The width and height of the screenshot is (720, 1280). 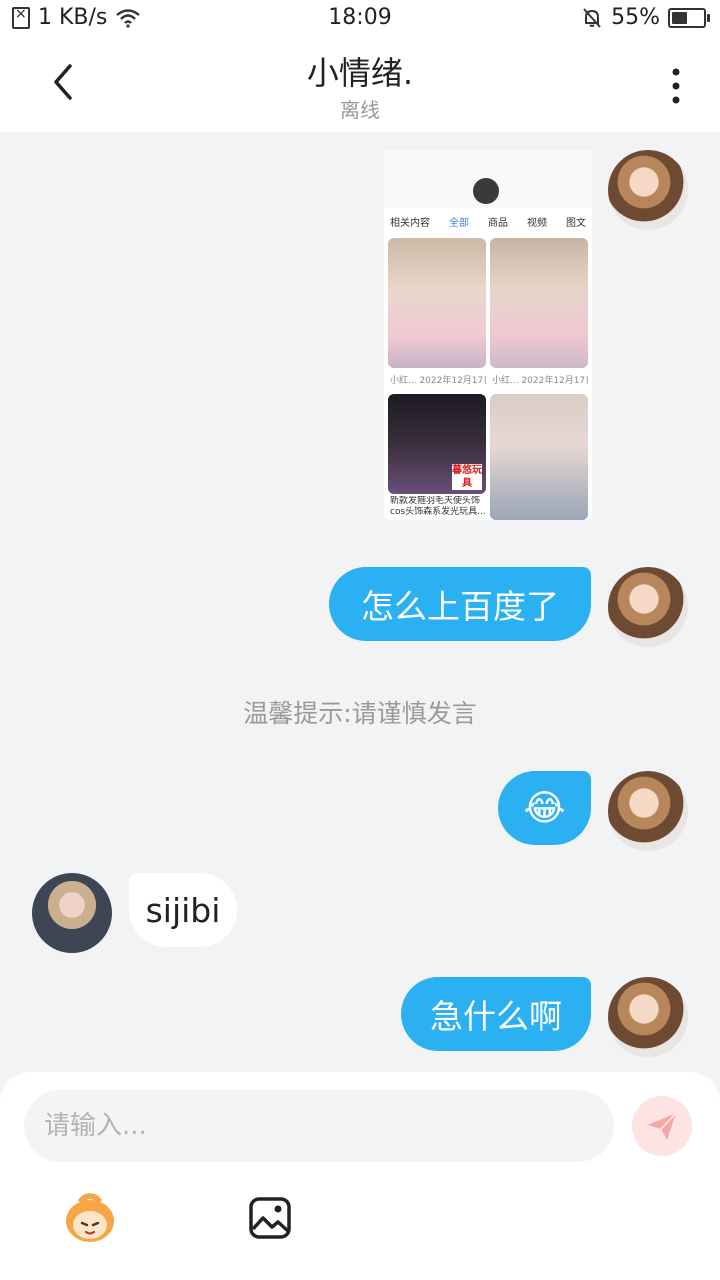 What do you see at coordinates (689, 17) in the screenshot?
I see `battery-icon` at bounding box center [689, 17].